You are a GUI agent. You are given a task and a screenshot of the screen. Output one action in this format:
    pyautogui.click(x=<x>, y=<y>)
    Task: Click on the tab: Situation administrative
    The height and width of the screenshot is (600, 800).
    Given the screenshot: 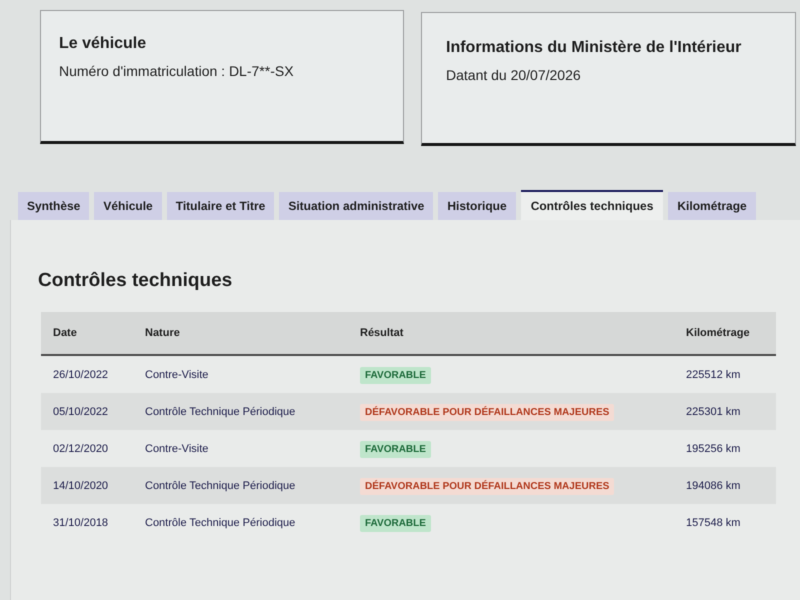 What is the action you would take?
    pyautogui.click(x=356, y=206)
    